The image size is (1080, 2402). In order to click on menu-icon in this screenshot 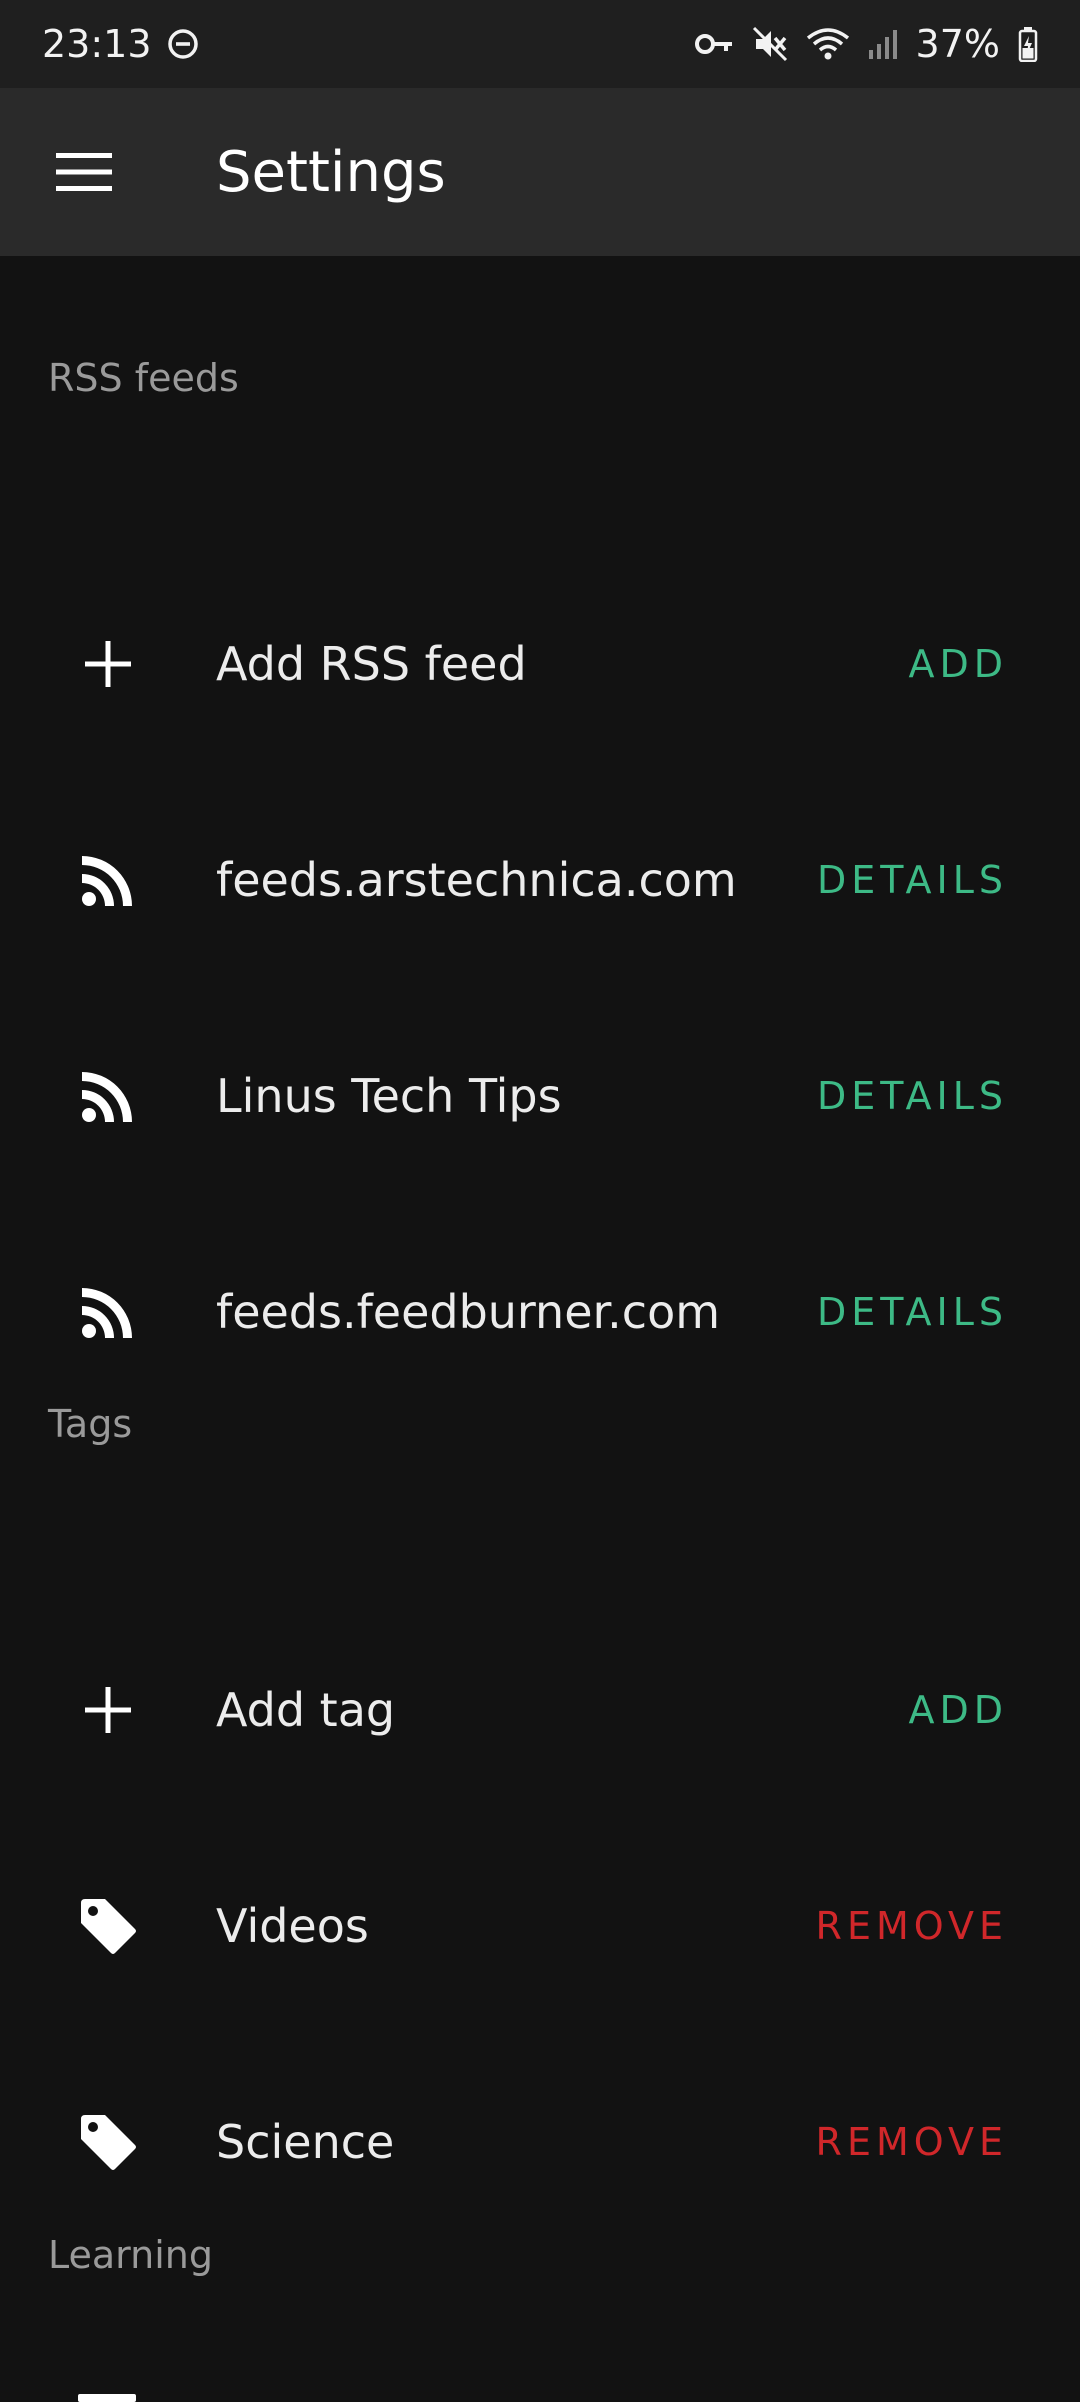, I will do `click(84, 172)`.